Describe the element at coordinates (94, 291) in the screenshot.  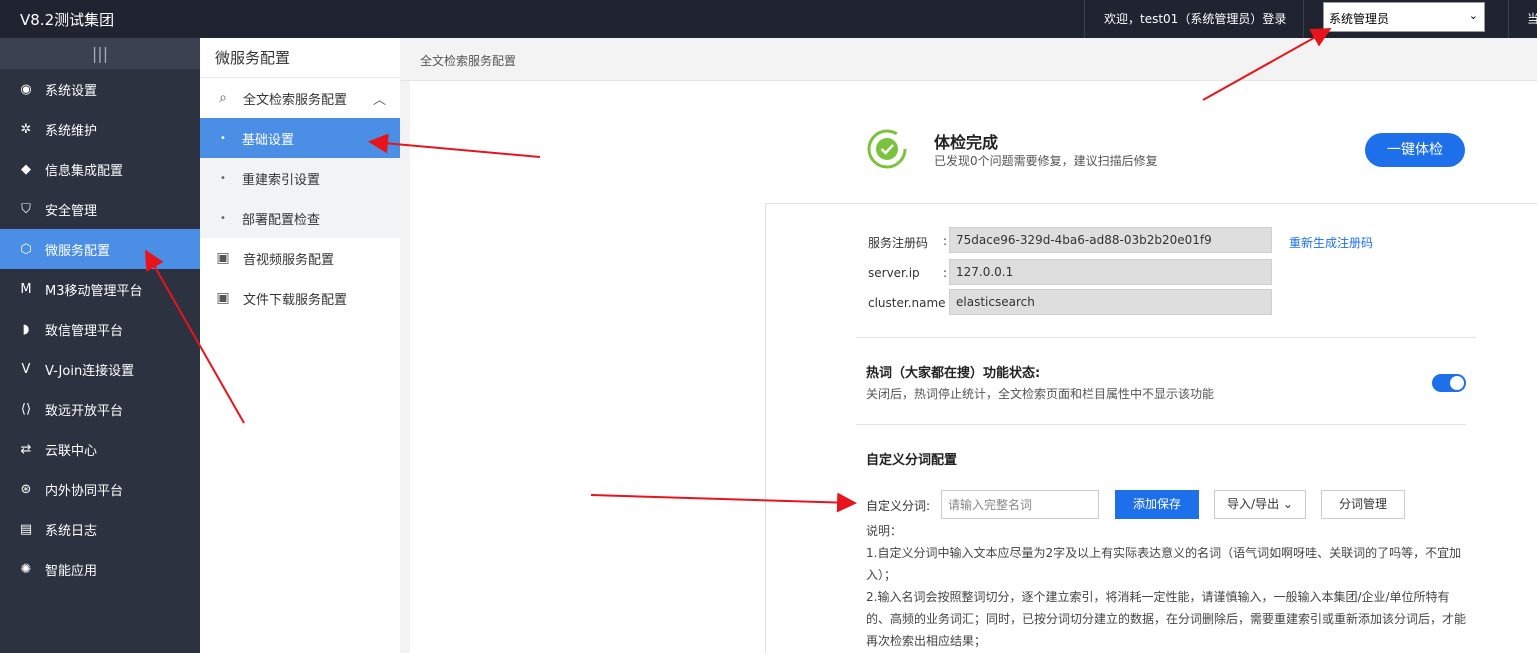
I see `sidebar-item-label: M3移动管理平台` at that location.